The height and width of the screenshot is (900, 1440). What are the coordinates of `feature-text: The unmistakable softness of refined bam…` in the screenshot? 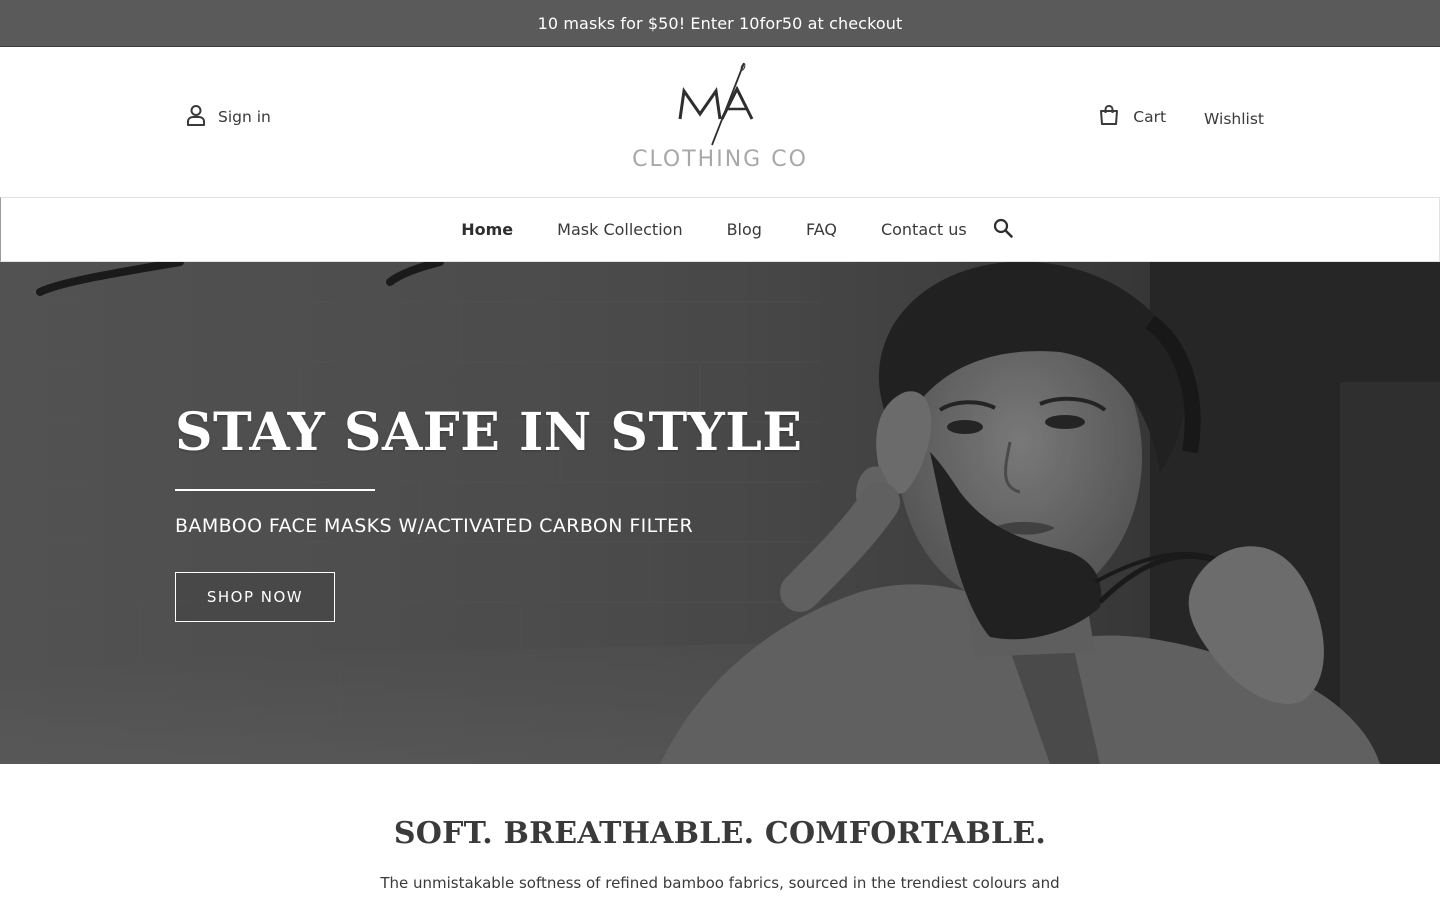 It's located at (720, 883).